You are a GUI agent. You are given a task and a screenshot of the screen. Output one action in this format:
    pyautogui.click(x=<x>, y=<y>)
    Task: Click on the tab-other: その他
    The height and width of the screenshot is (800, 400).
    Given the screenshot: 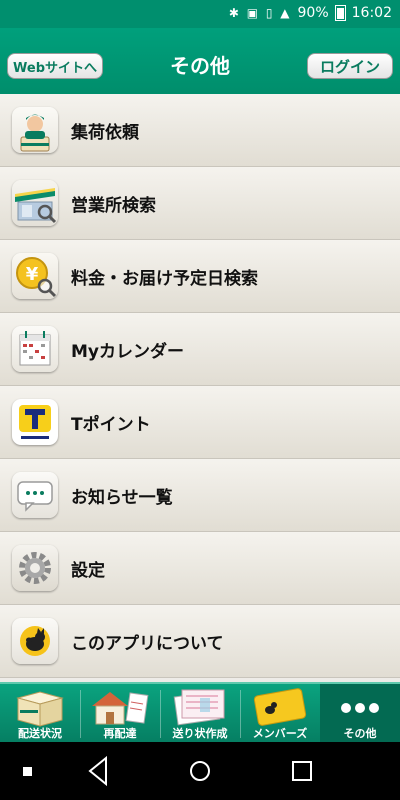 What is the action you would take?
    pyautogui.click(x=360, y=714)
    